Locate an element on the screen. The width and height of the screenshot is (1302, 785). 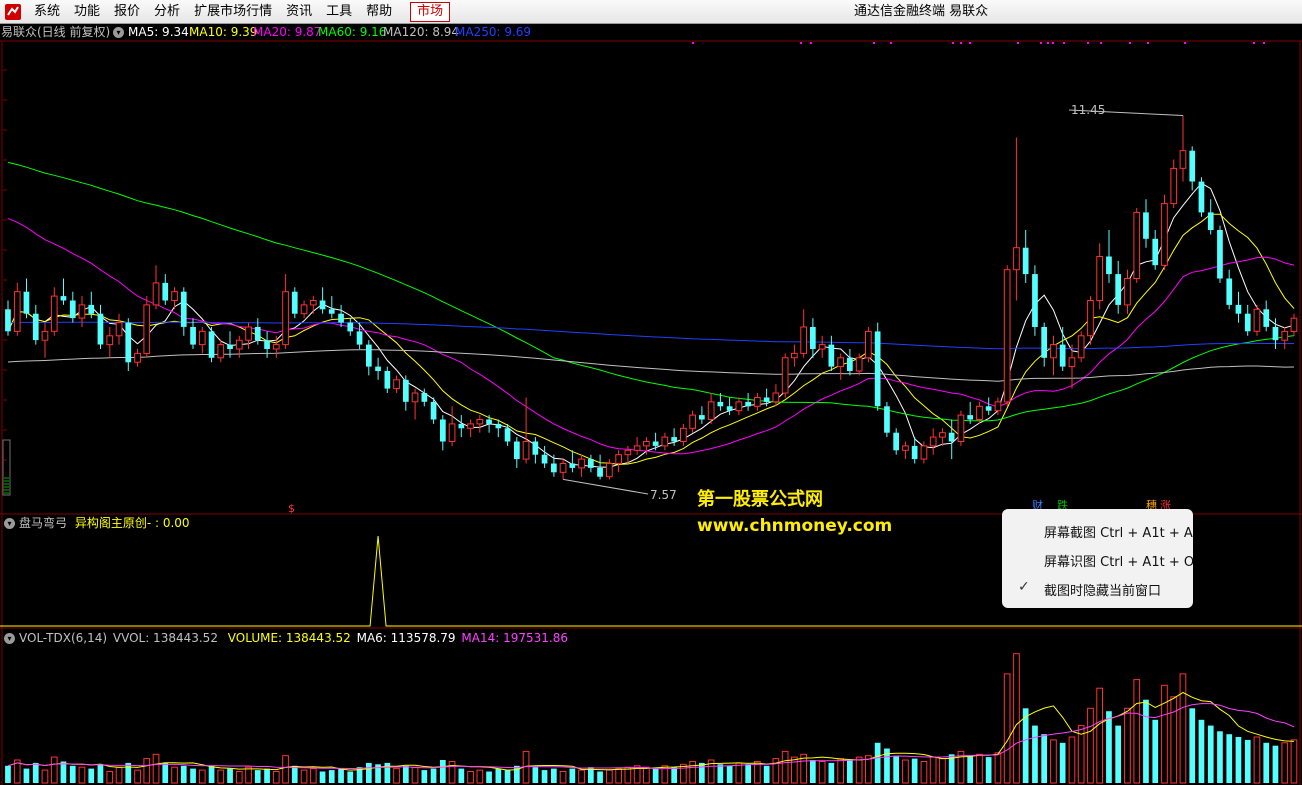
high-price-label: 11.45 is located at coordinates (1088, 110).